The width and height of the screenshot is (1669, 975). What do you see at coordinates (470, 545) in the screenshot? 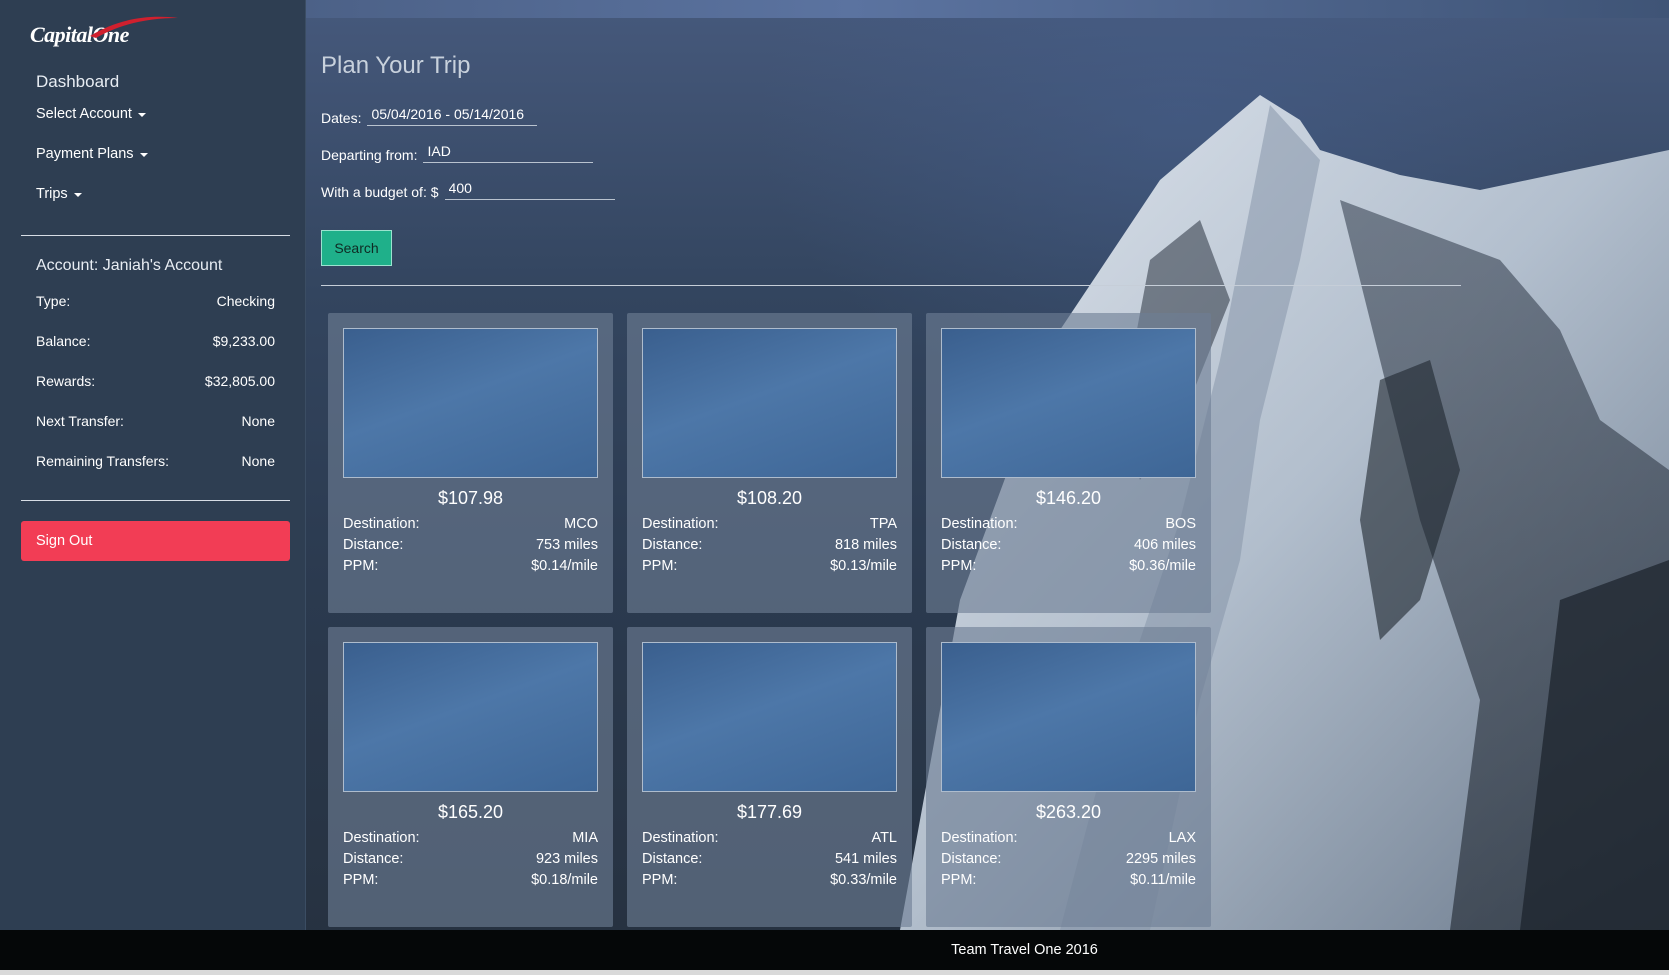
I see `distance-row: Distance: 753 miles` at bounding box center [470, 545].